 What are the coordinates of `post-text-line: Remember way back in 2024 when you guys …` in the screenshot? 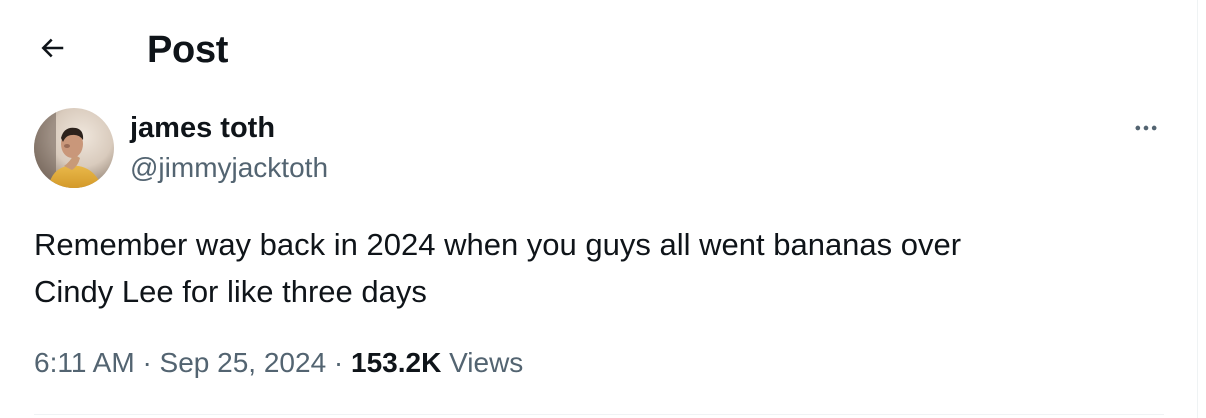 It's located at (498, 244).